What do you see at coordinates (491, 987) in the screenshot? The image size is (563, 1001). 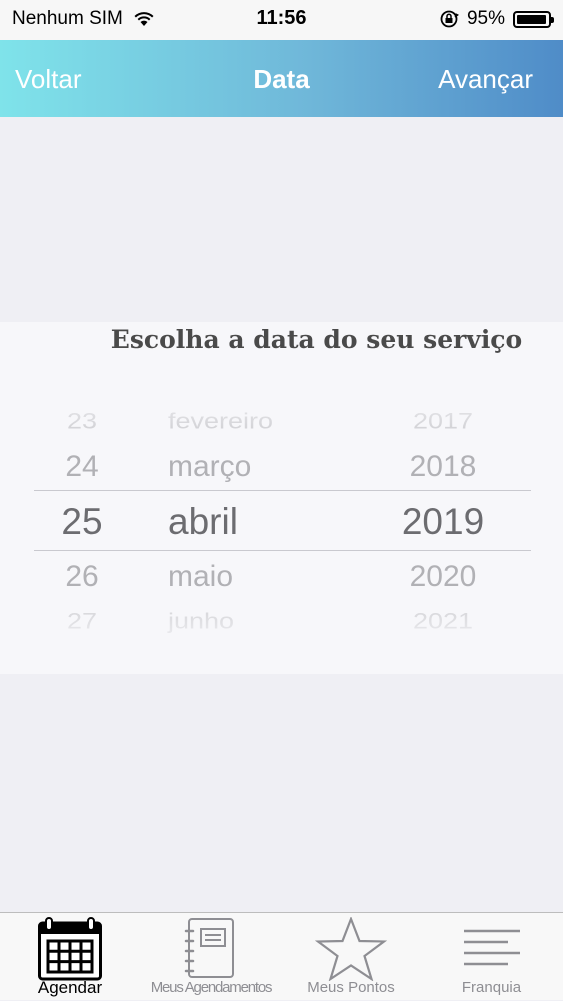 I see `tab-label: Franquia` at bounding box center [491, 987].